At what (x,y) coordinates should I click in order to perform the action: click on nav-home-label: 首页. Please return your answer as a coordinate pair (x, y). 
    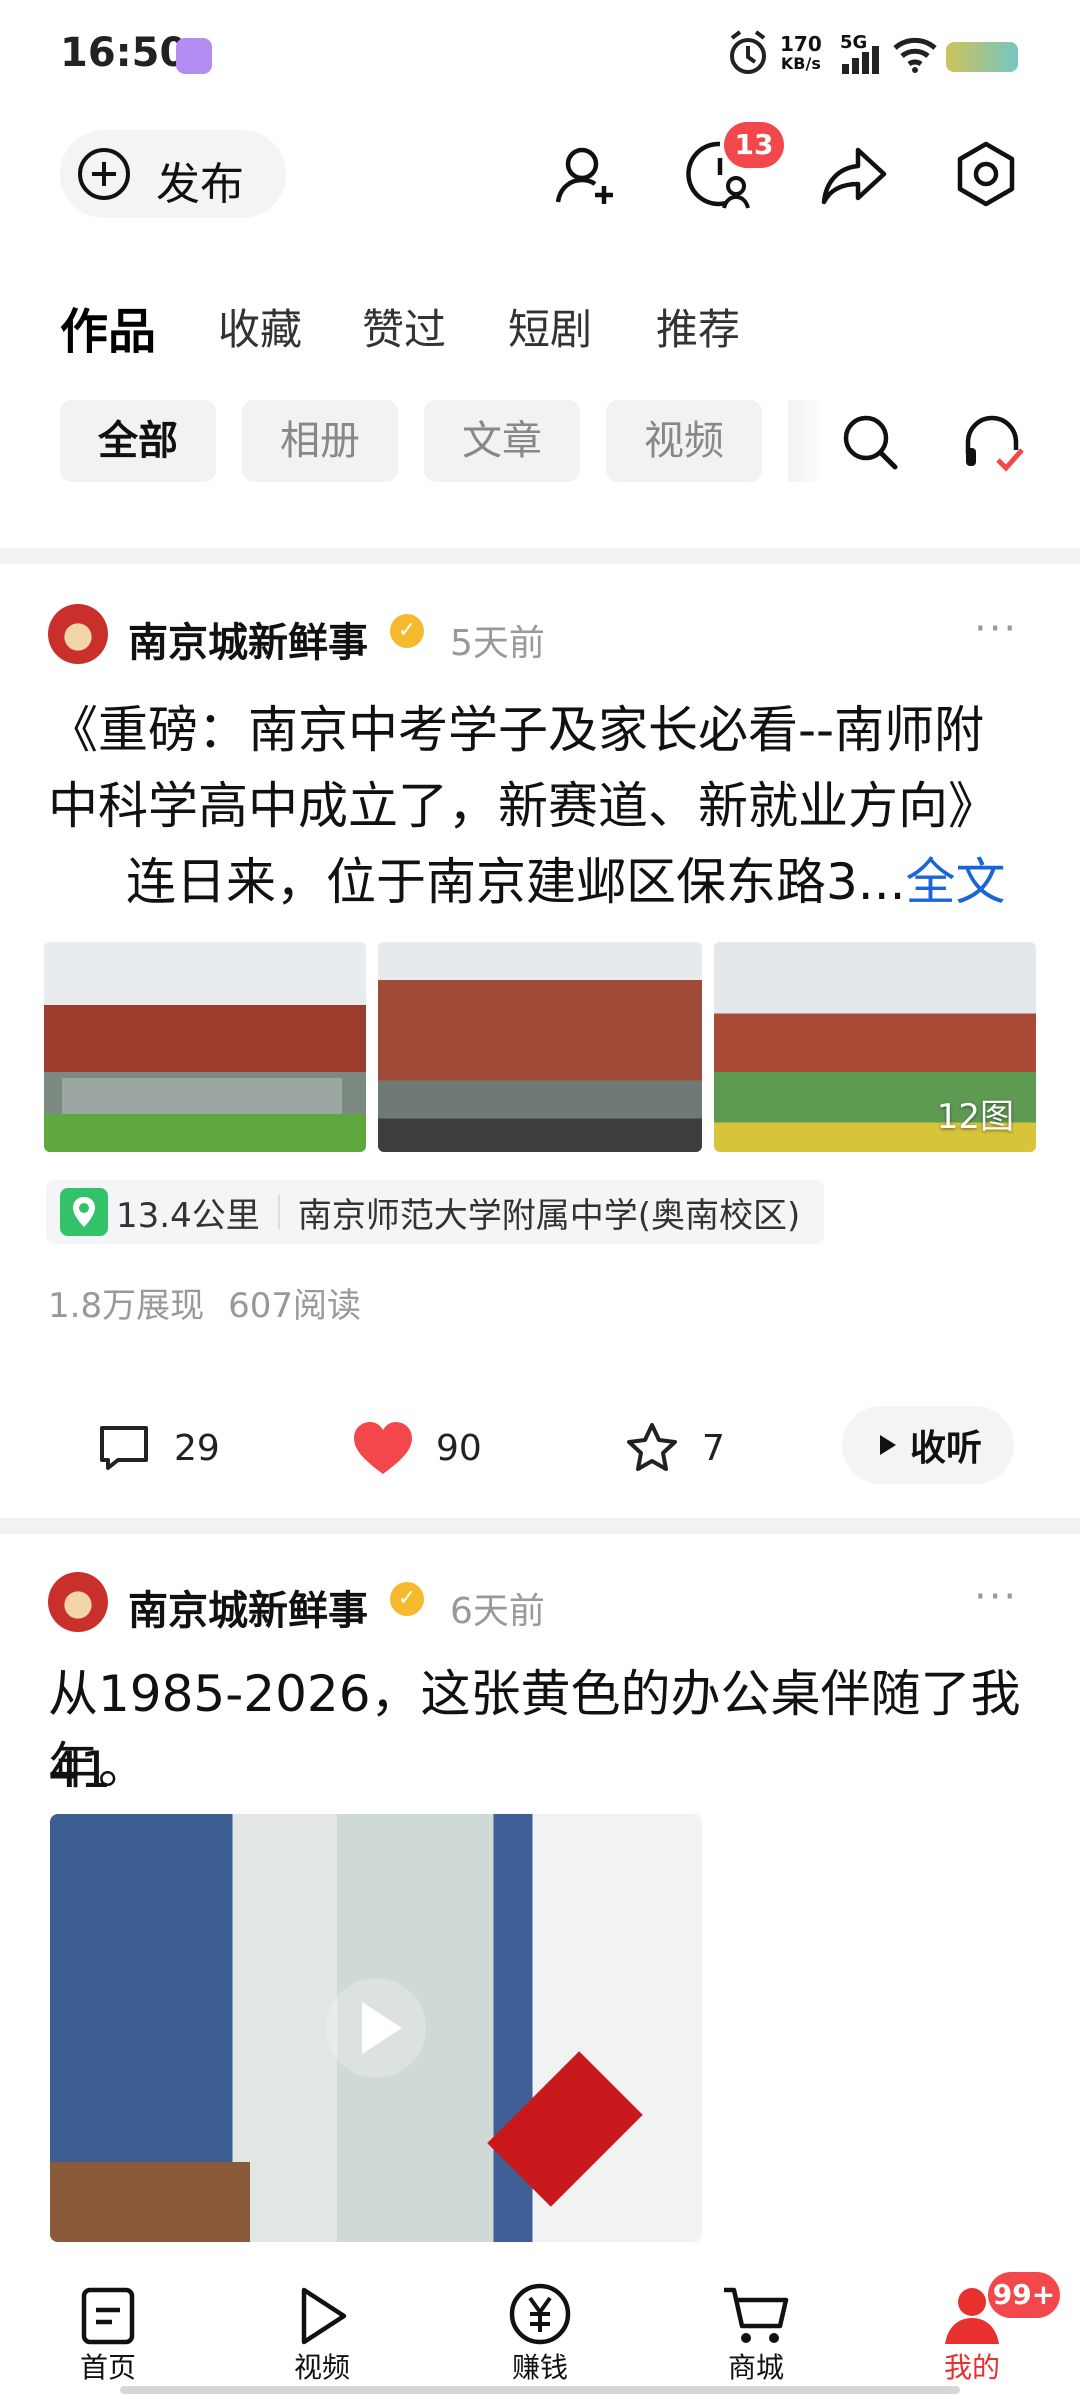
    Looking at the image, I should click on (107, 2367).